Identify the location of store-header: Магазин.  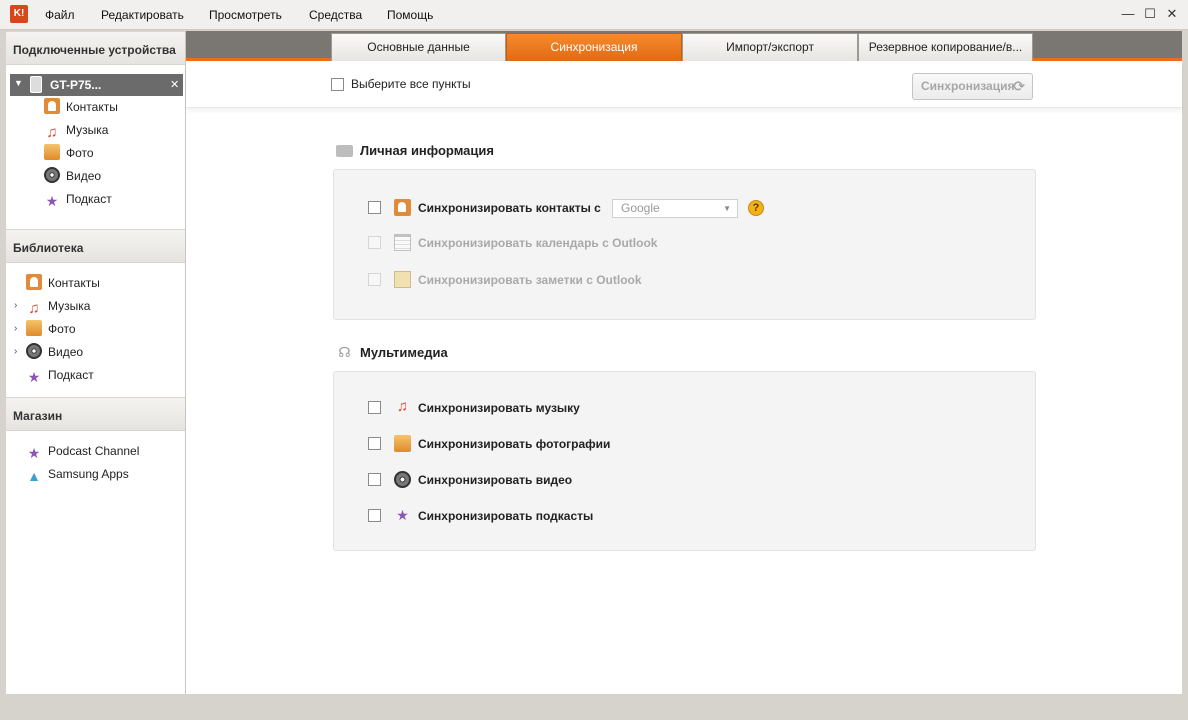
(95, 414).